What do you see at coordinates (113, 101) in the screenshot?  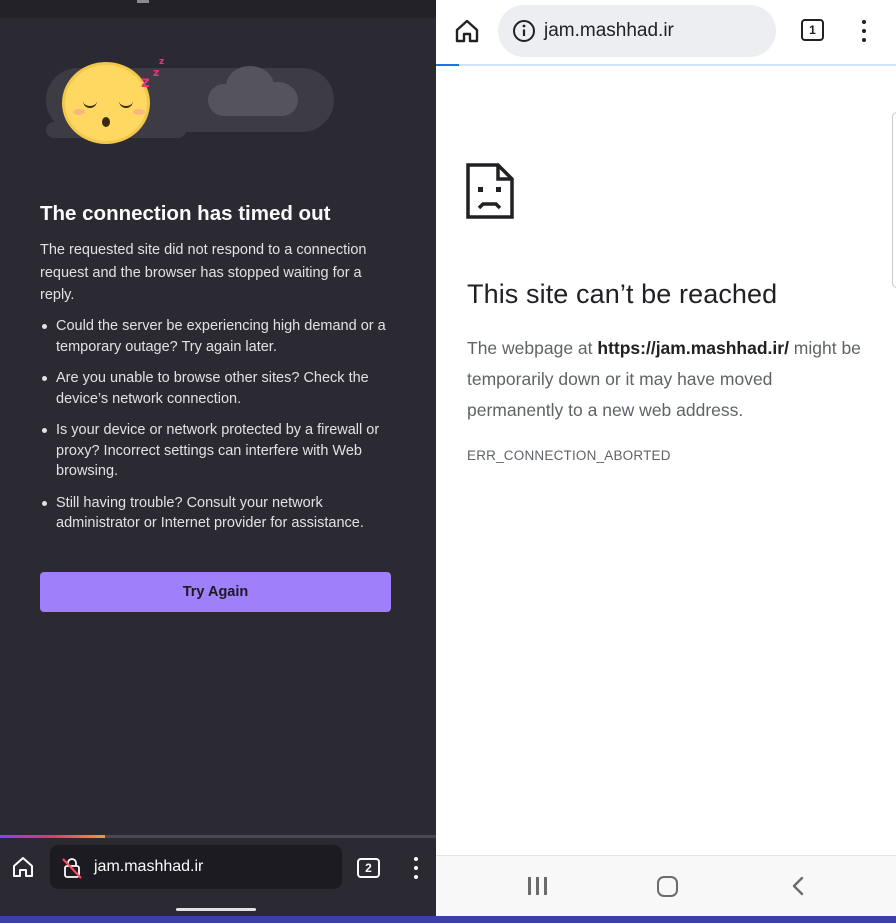 I see `sleeping-face-icon: zzz` at bounding box center [113, 101].